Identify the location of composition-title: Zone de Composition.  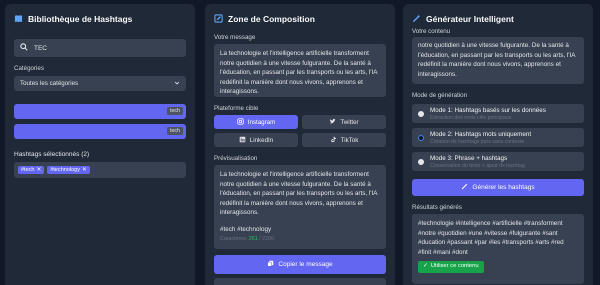
(300, 19).